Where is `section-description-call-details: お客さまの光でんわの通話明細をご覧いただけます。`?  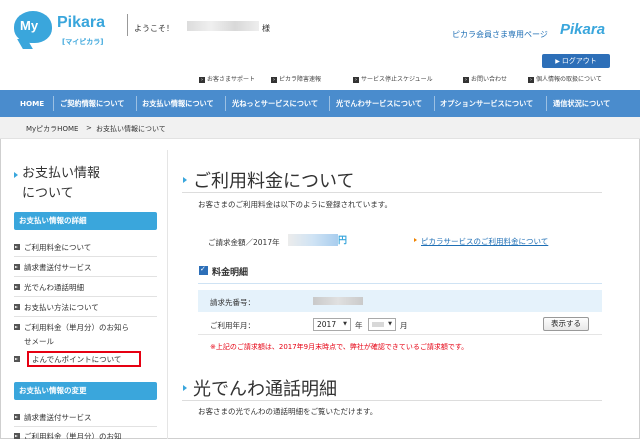 section-description-call-details: お客さまの光でんわの通話明細をご覧いただけます。 is located at coordinates (288, 411).